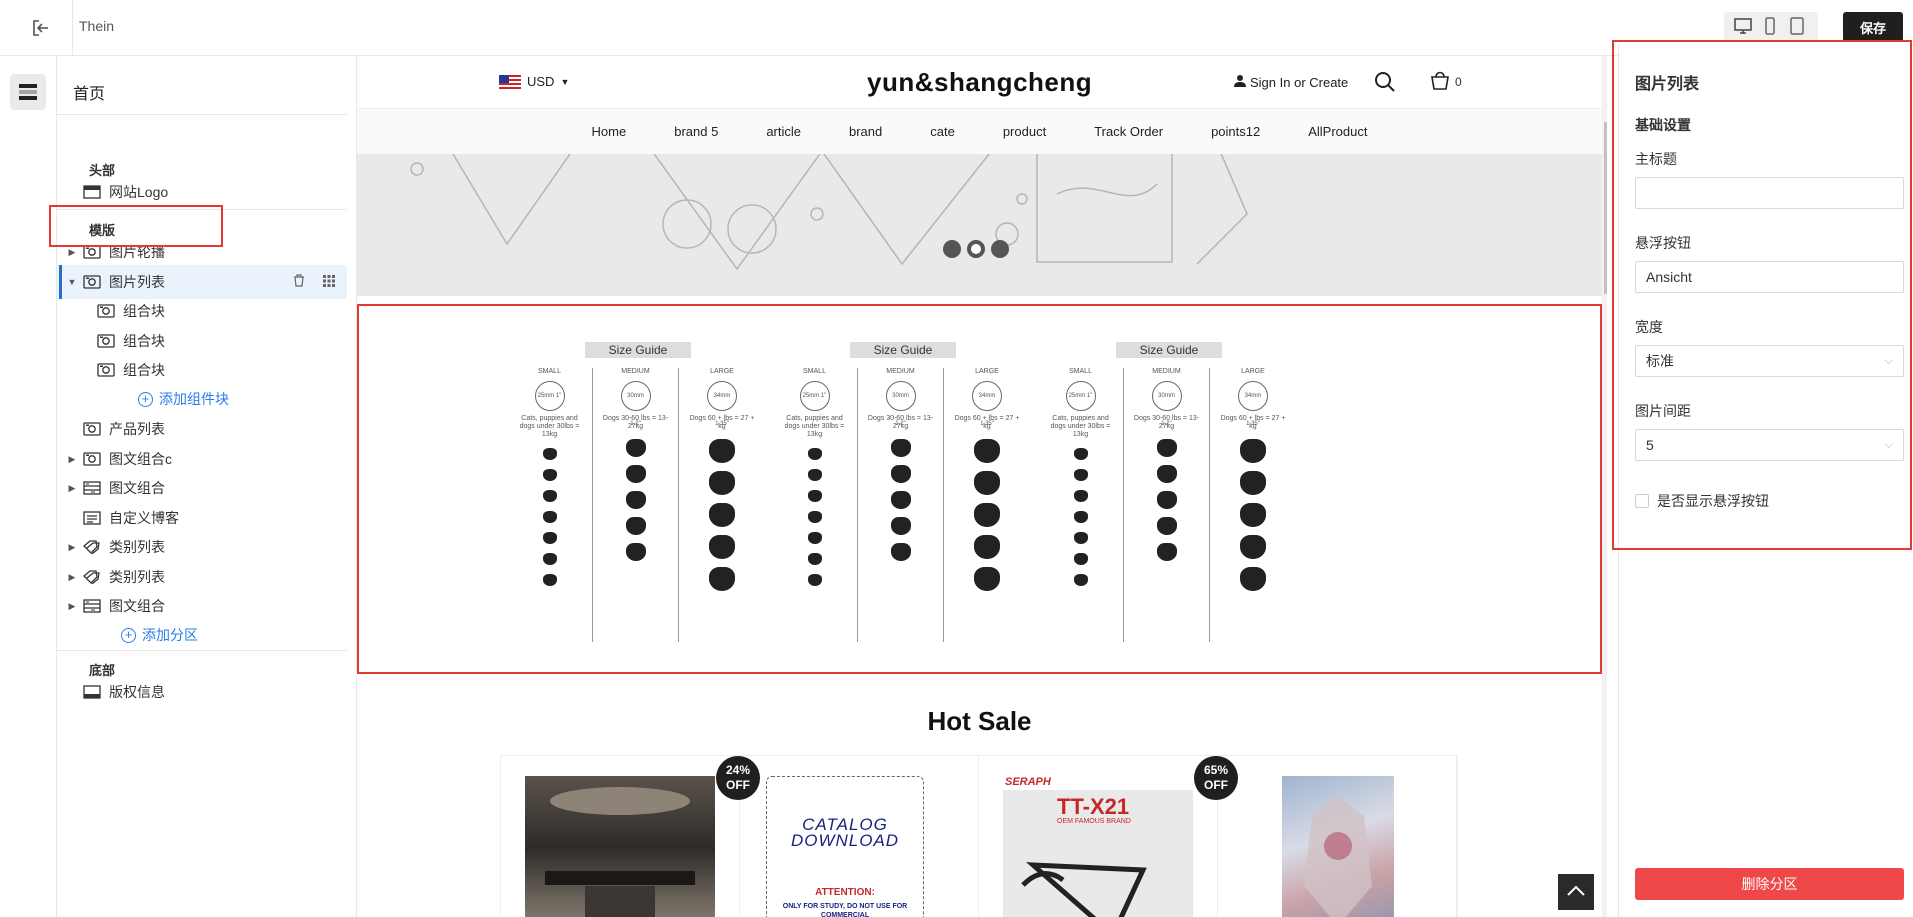  I want to click on tree-item-label: 图文组合, so click(137, 488).